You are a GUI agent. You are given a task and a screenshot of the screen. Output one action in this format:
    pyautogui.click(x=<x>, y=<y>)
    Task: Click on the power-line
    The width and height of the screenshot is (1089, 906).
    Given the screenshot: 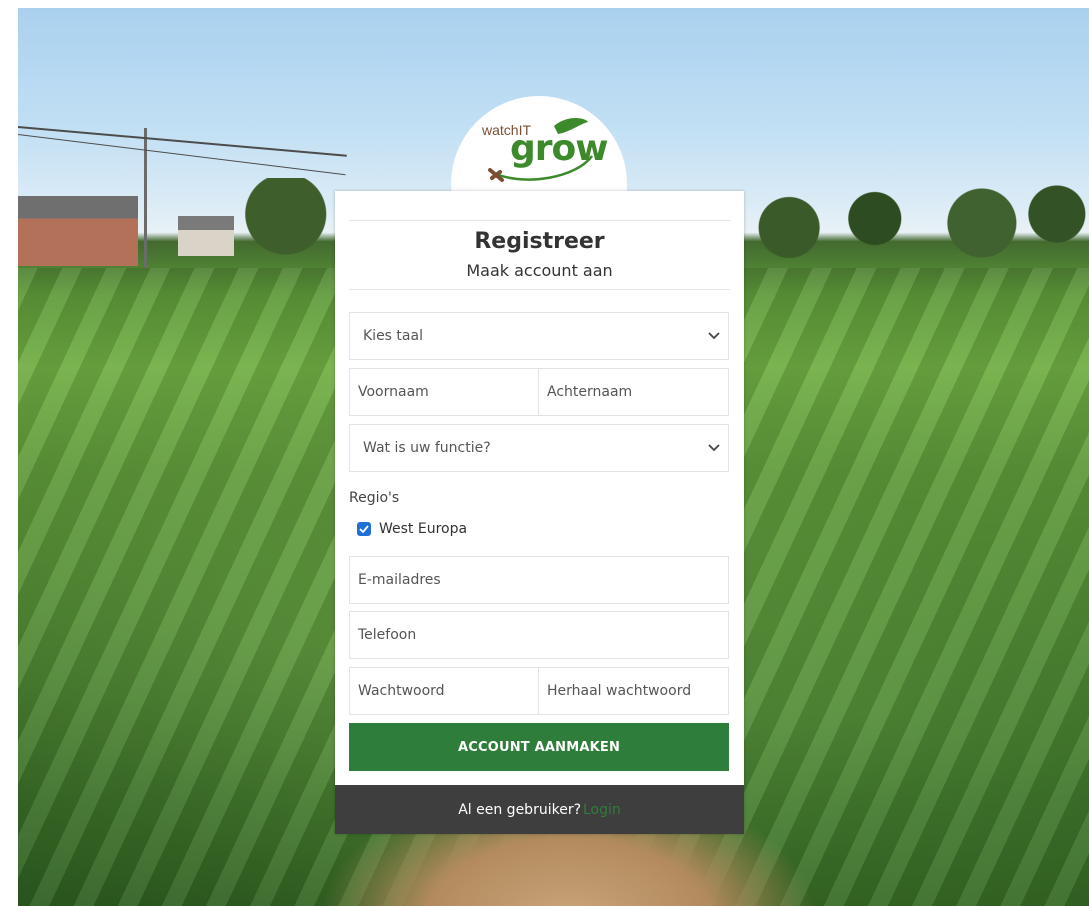 What is the action you would take?
    pyautogui.click(x=182, y=141)
    